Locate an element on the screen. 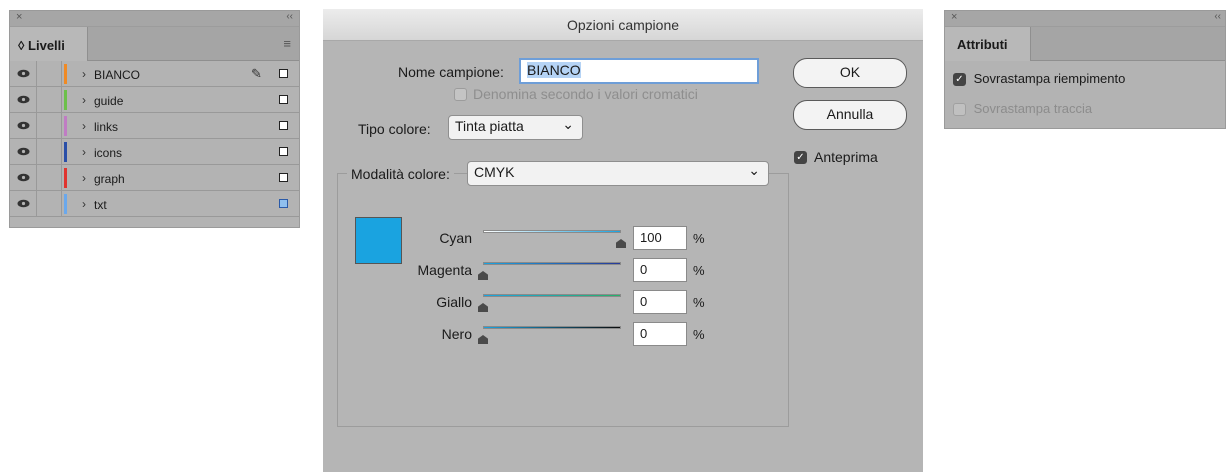 The height and width of the screenshot is (472, 1226). layer-list: › BIANCO ✎ › guide › links › icons › graph › txt is located at coordinates (154, 139).